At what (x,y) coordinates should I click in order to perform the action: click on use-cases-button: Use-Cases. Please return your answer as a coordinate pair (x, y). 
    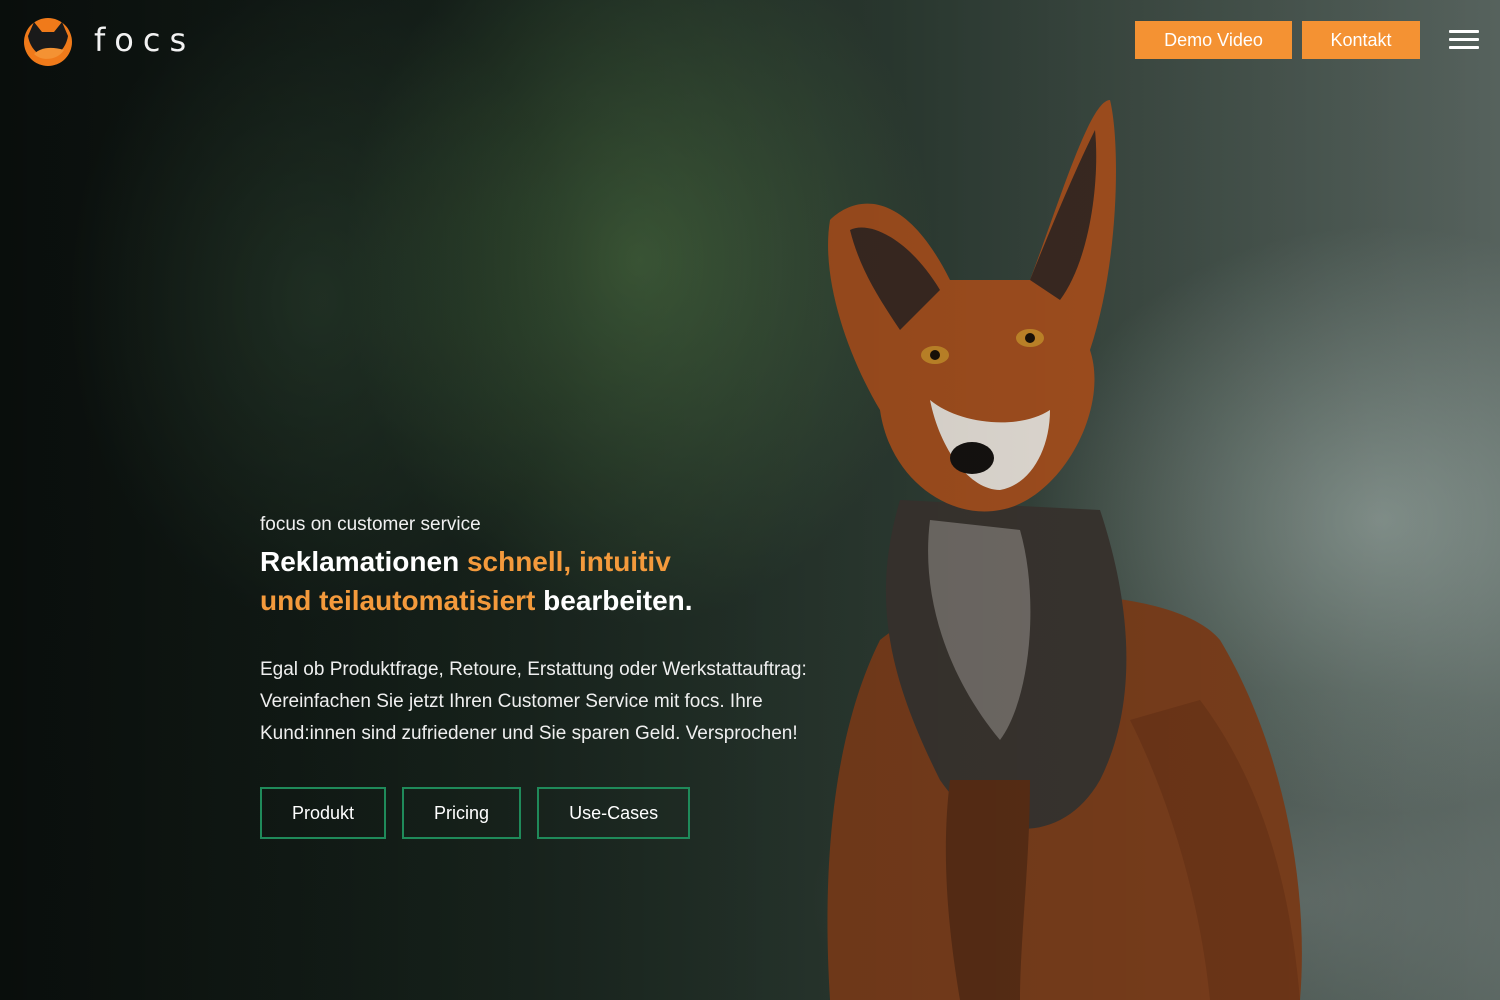
    Looking at the image, I should click on (614, 813).